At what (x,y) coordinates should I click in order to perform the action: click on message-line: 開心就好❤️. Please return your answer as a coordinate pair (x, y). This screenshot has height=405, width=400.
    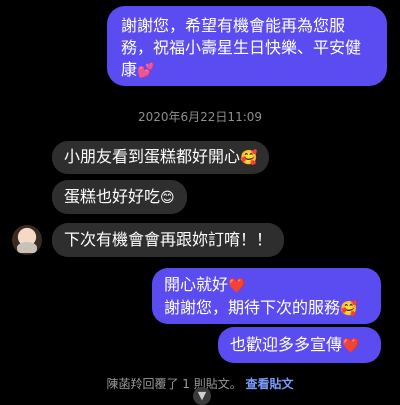
    Looking at the image, I should click on (266, 285).